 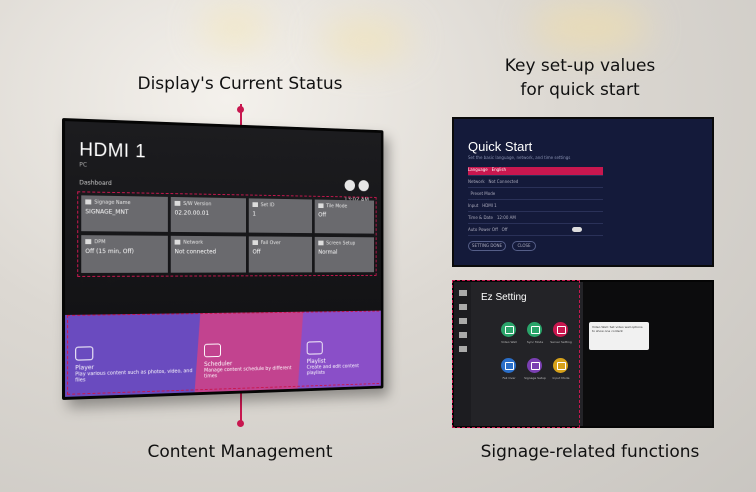 I want to click on tile-label: S/W Version, so click(x=197, y=204).